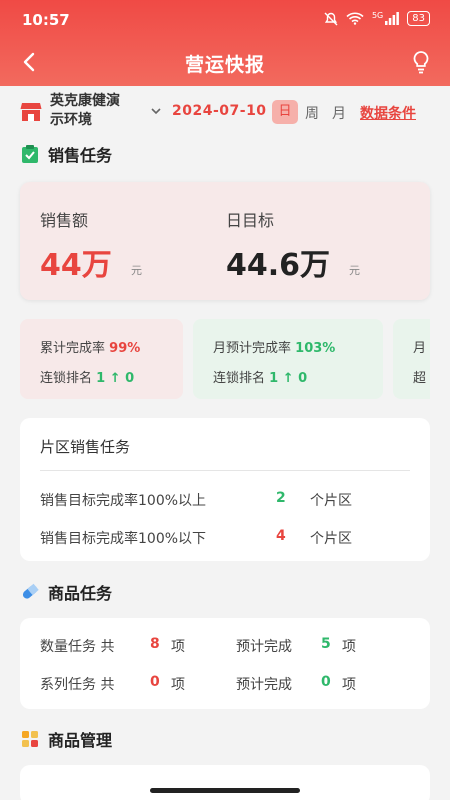 The width and height of the screenshot is (450, 800). I want to click on series-task-count: 0, so click(155, 682).